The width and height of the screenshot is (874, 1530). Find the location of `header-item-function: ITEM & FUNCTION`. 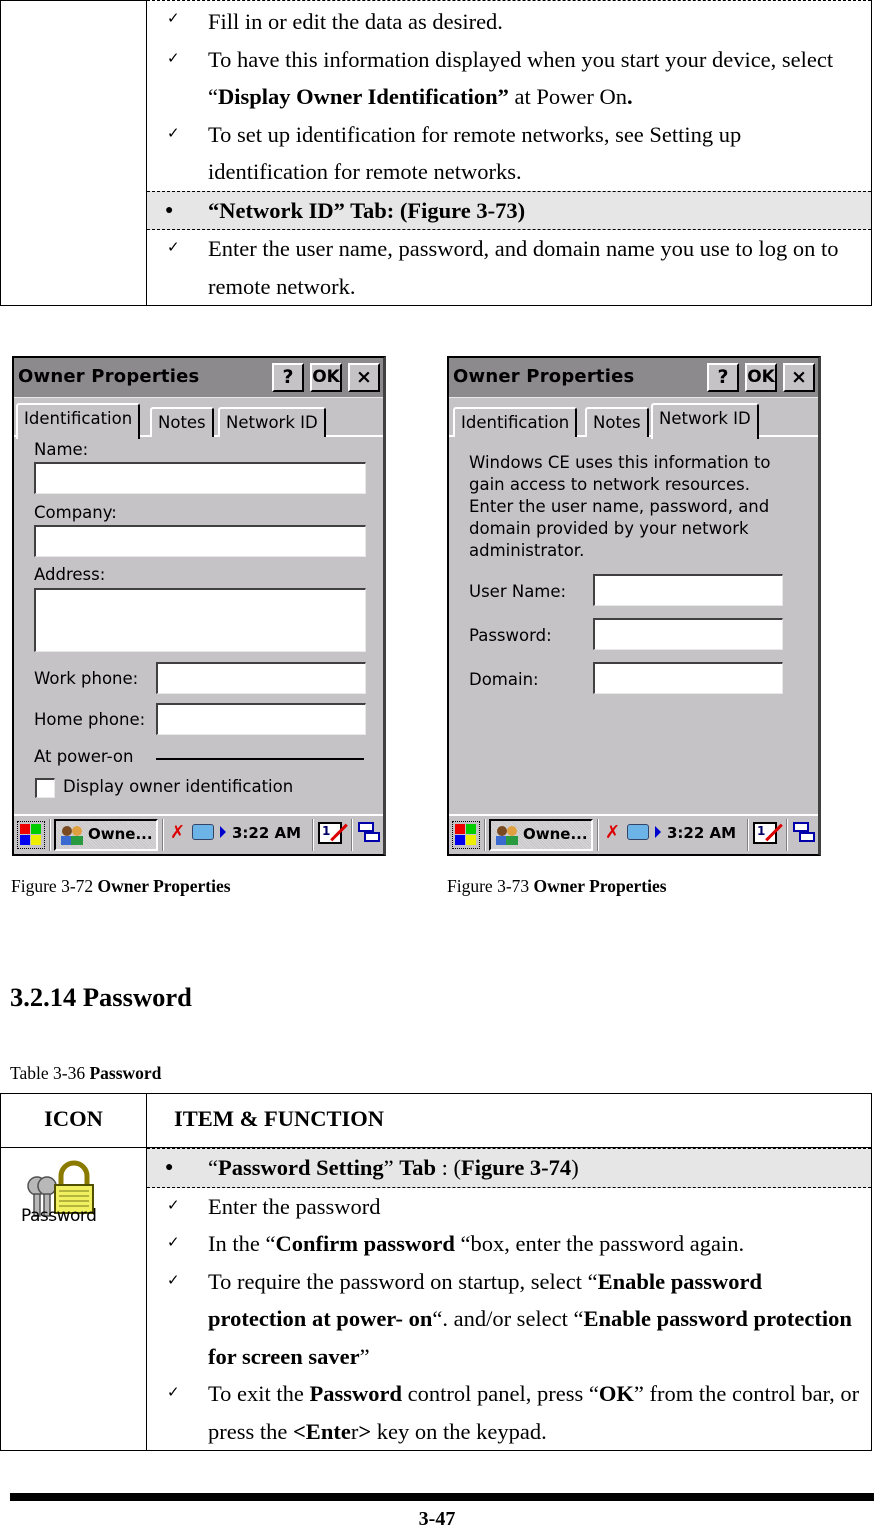

header-item-function: ITEM & FUNCTION is located at coordinates (509, 1120).